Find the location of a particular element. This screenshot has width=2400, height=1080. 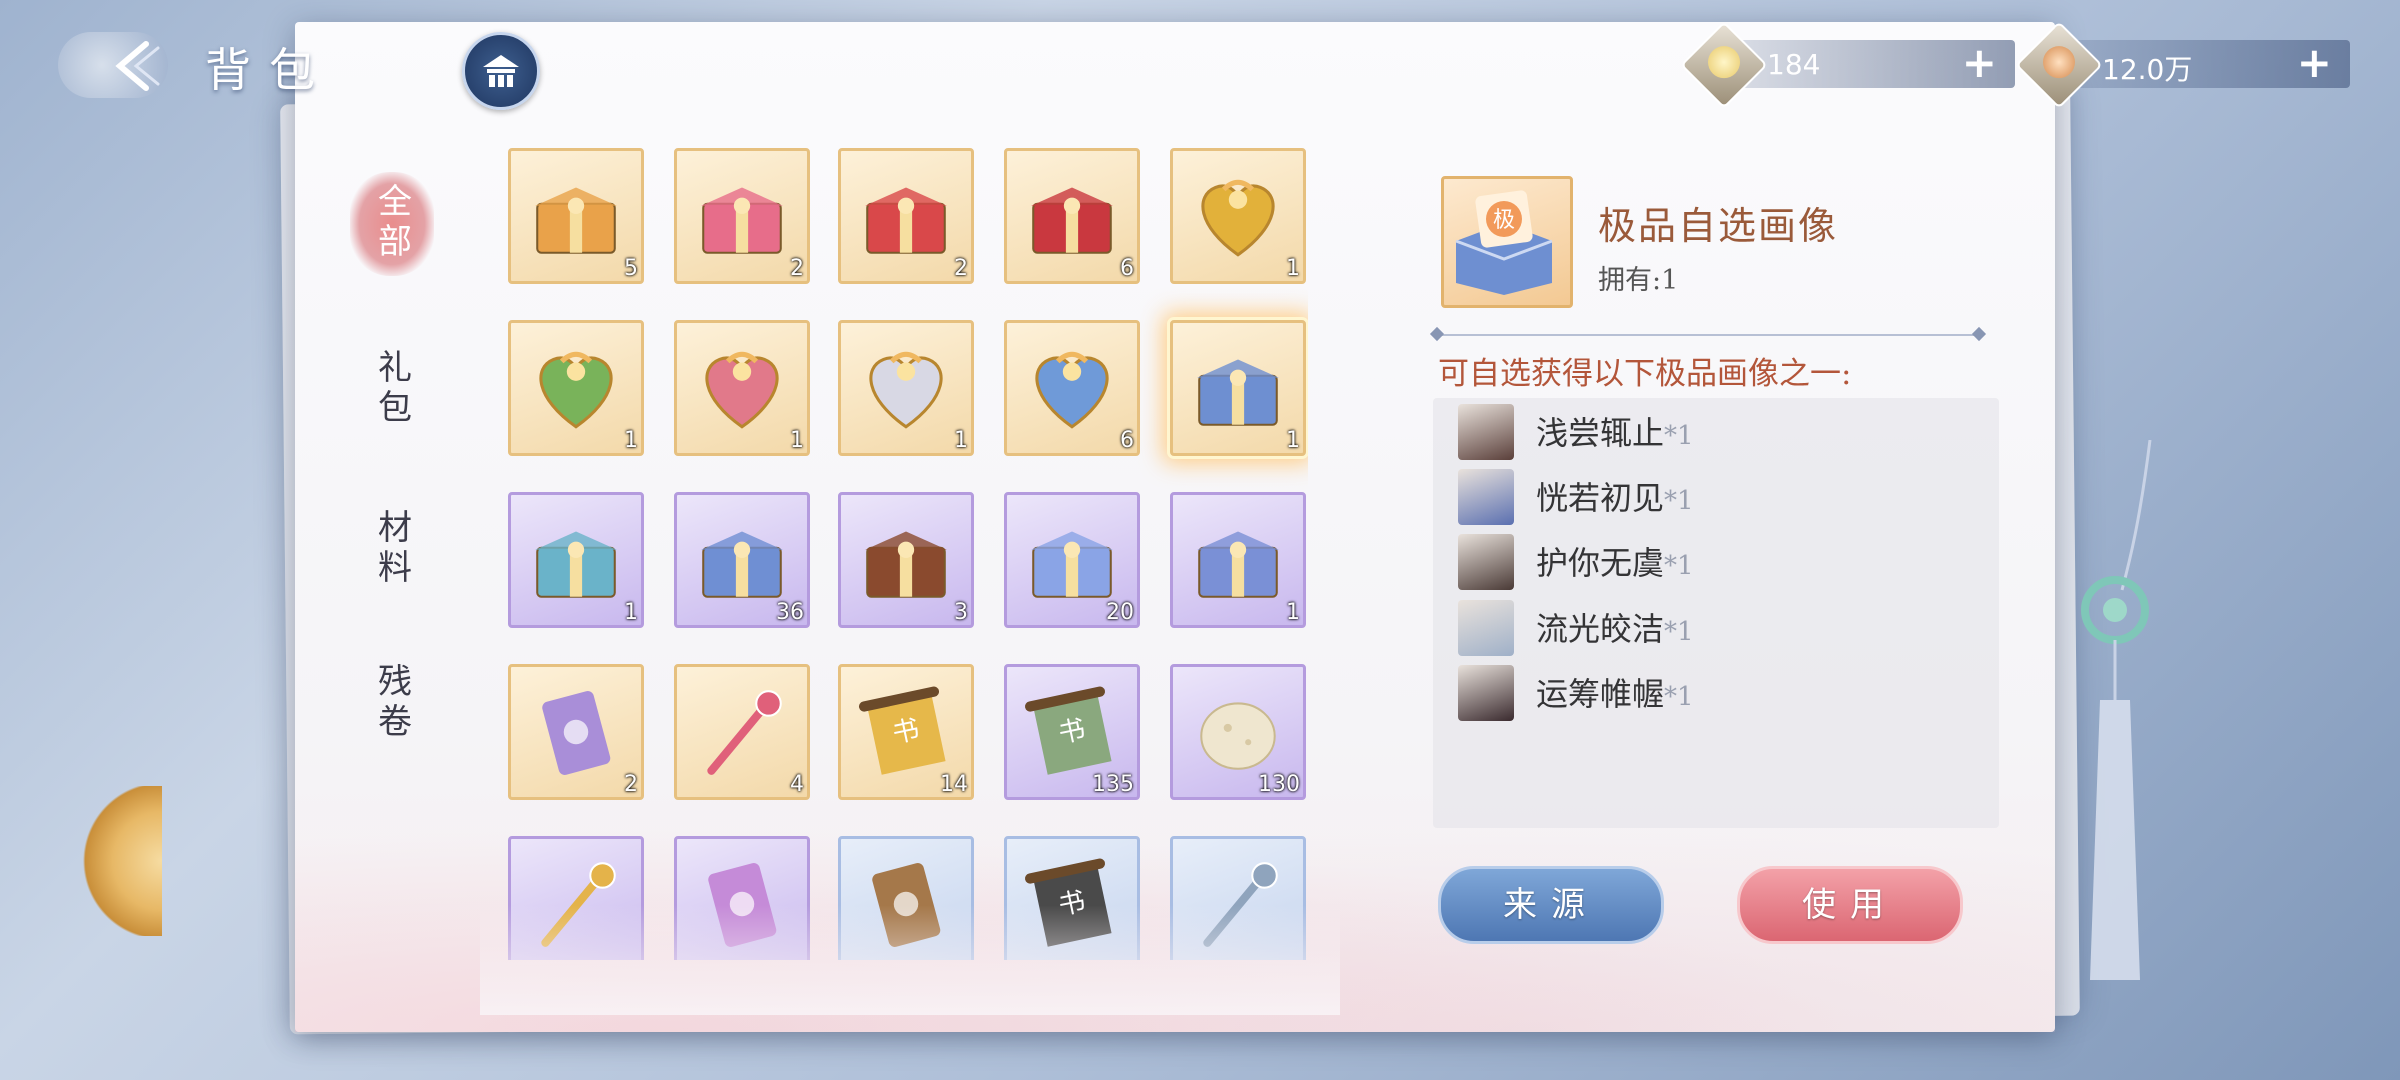

back-button is located at coordinates (113, 65).